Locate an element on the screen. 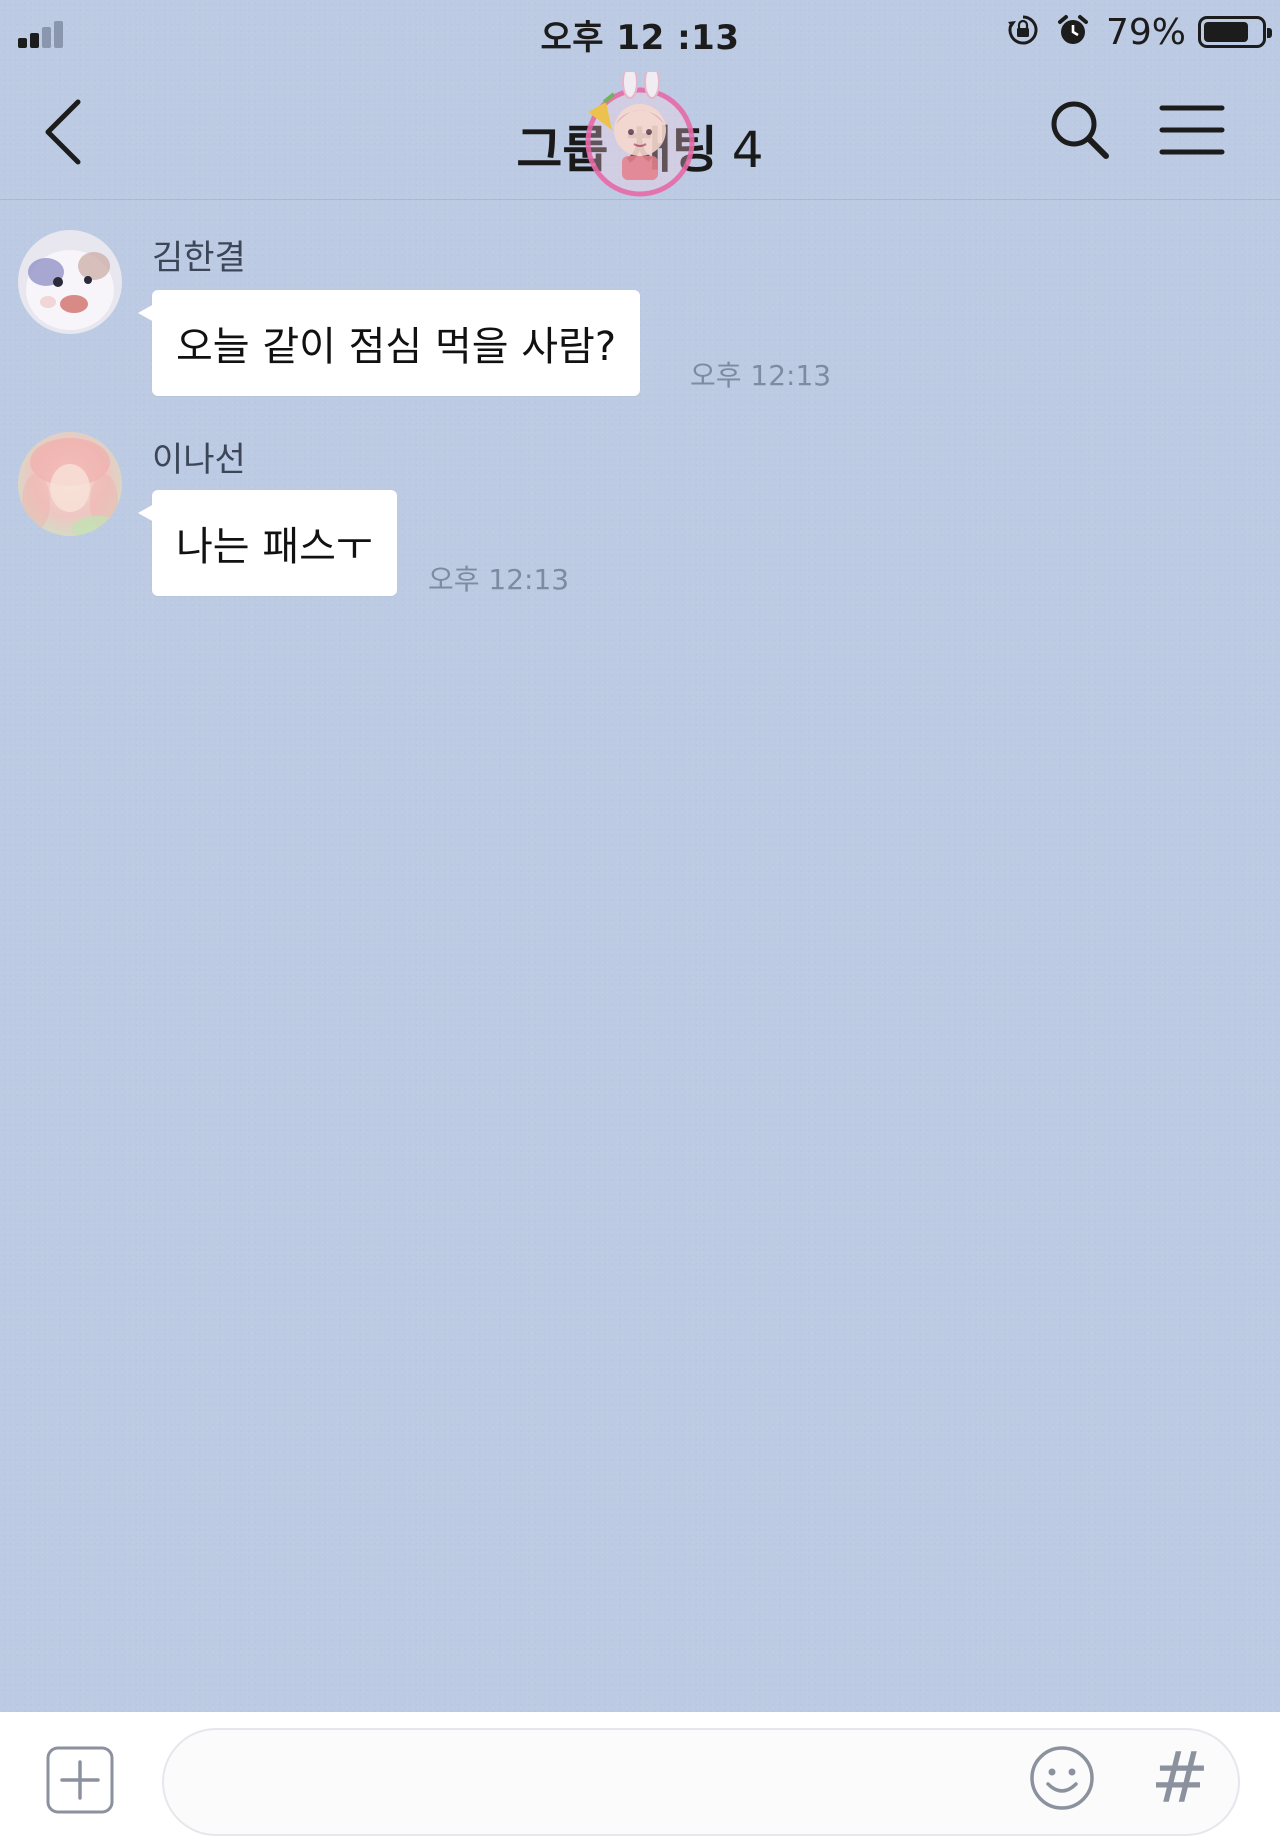 The height and width of the screenshot is (1848, 1280). emoji-button is located at coordinates (1062, 1778).